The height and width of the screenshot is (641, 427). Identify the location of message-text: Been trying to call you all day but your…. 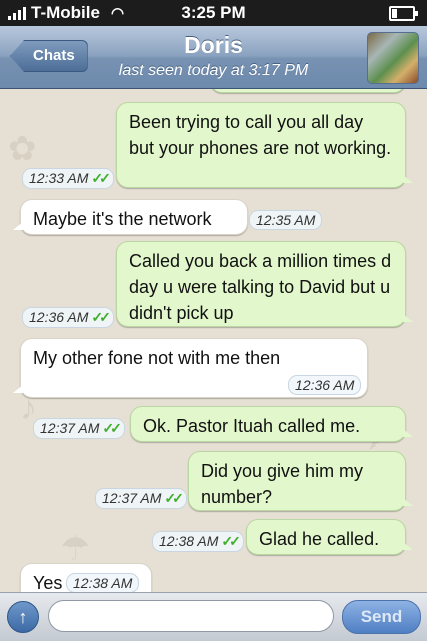
(260, 135).